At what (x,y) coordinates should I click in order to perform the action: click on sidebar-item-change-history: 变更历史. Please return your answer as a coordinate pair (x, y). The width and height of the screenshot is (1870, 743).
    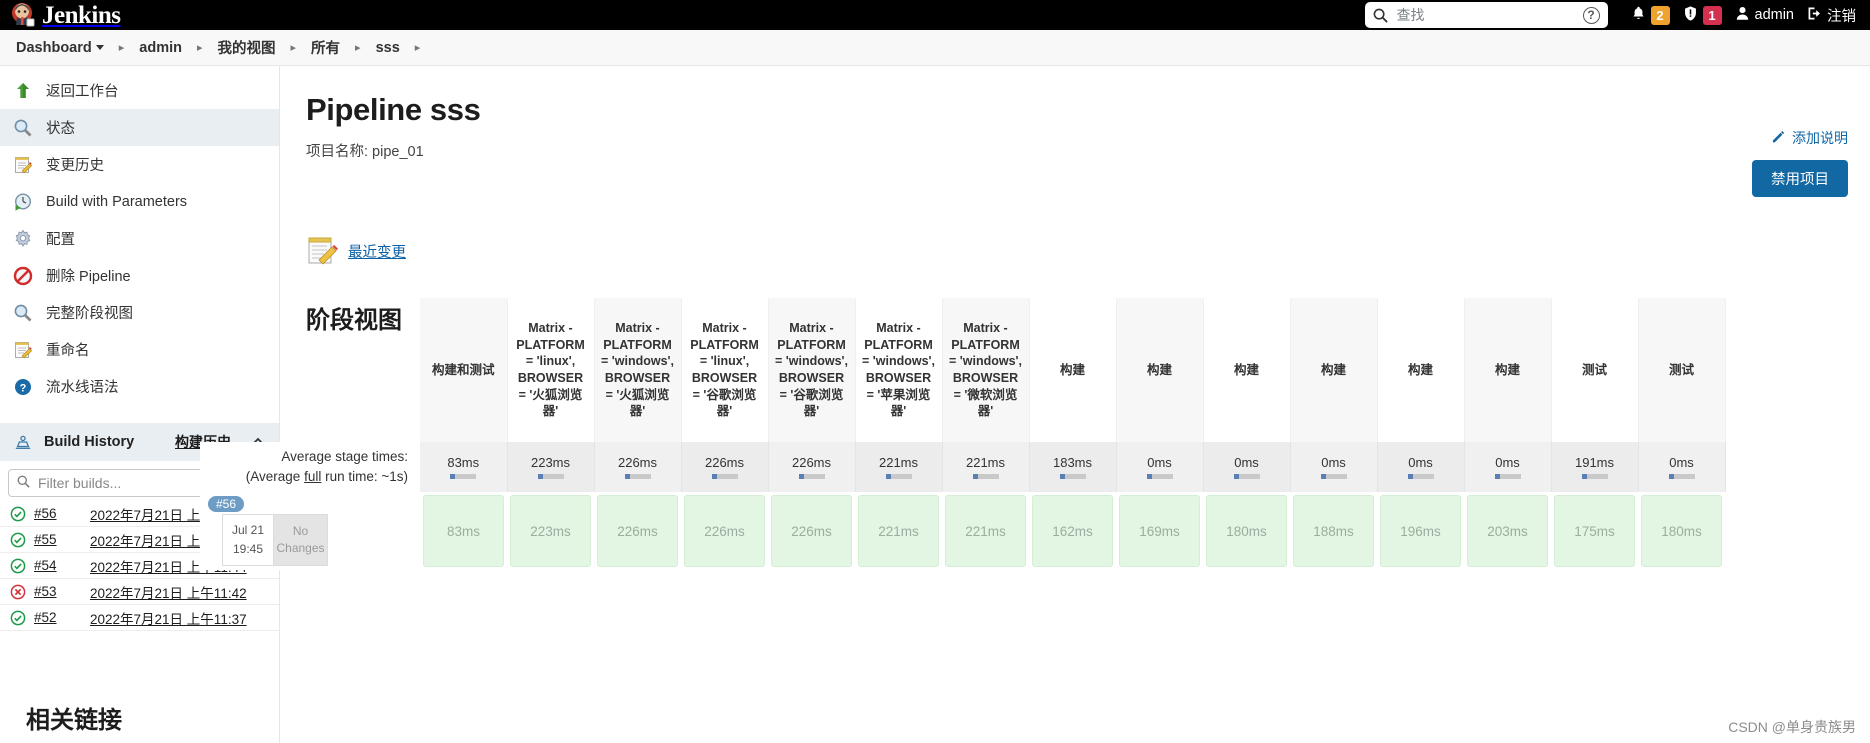
    Looking at the image, I should click on (139, 164).